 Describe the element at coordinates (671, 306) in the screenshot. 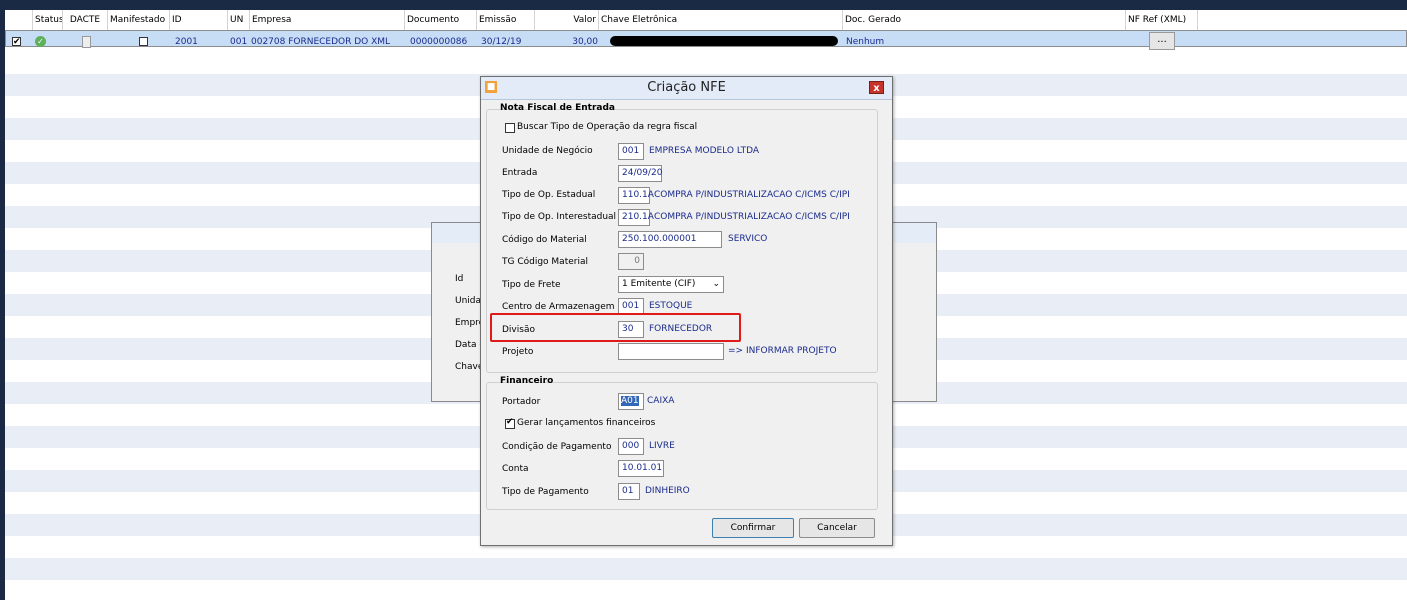

I see `centro-armazenagem-desc: ESTOQUE` at that location.